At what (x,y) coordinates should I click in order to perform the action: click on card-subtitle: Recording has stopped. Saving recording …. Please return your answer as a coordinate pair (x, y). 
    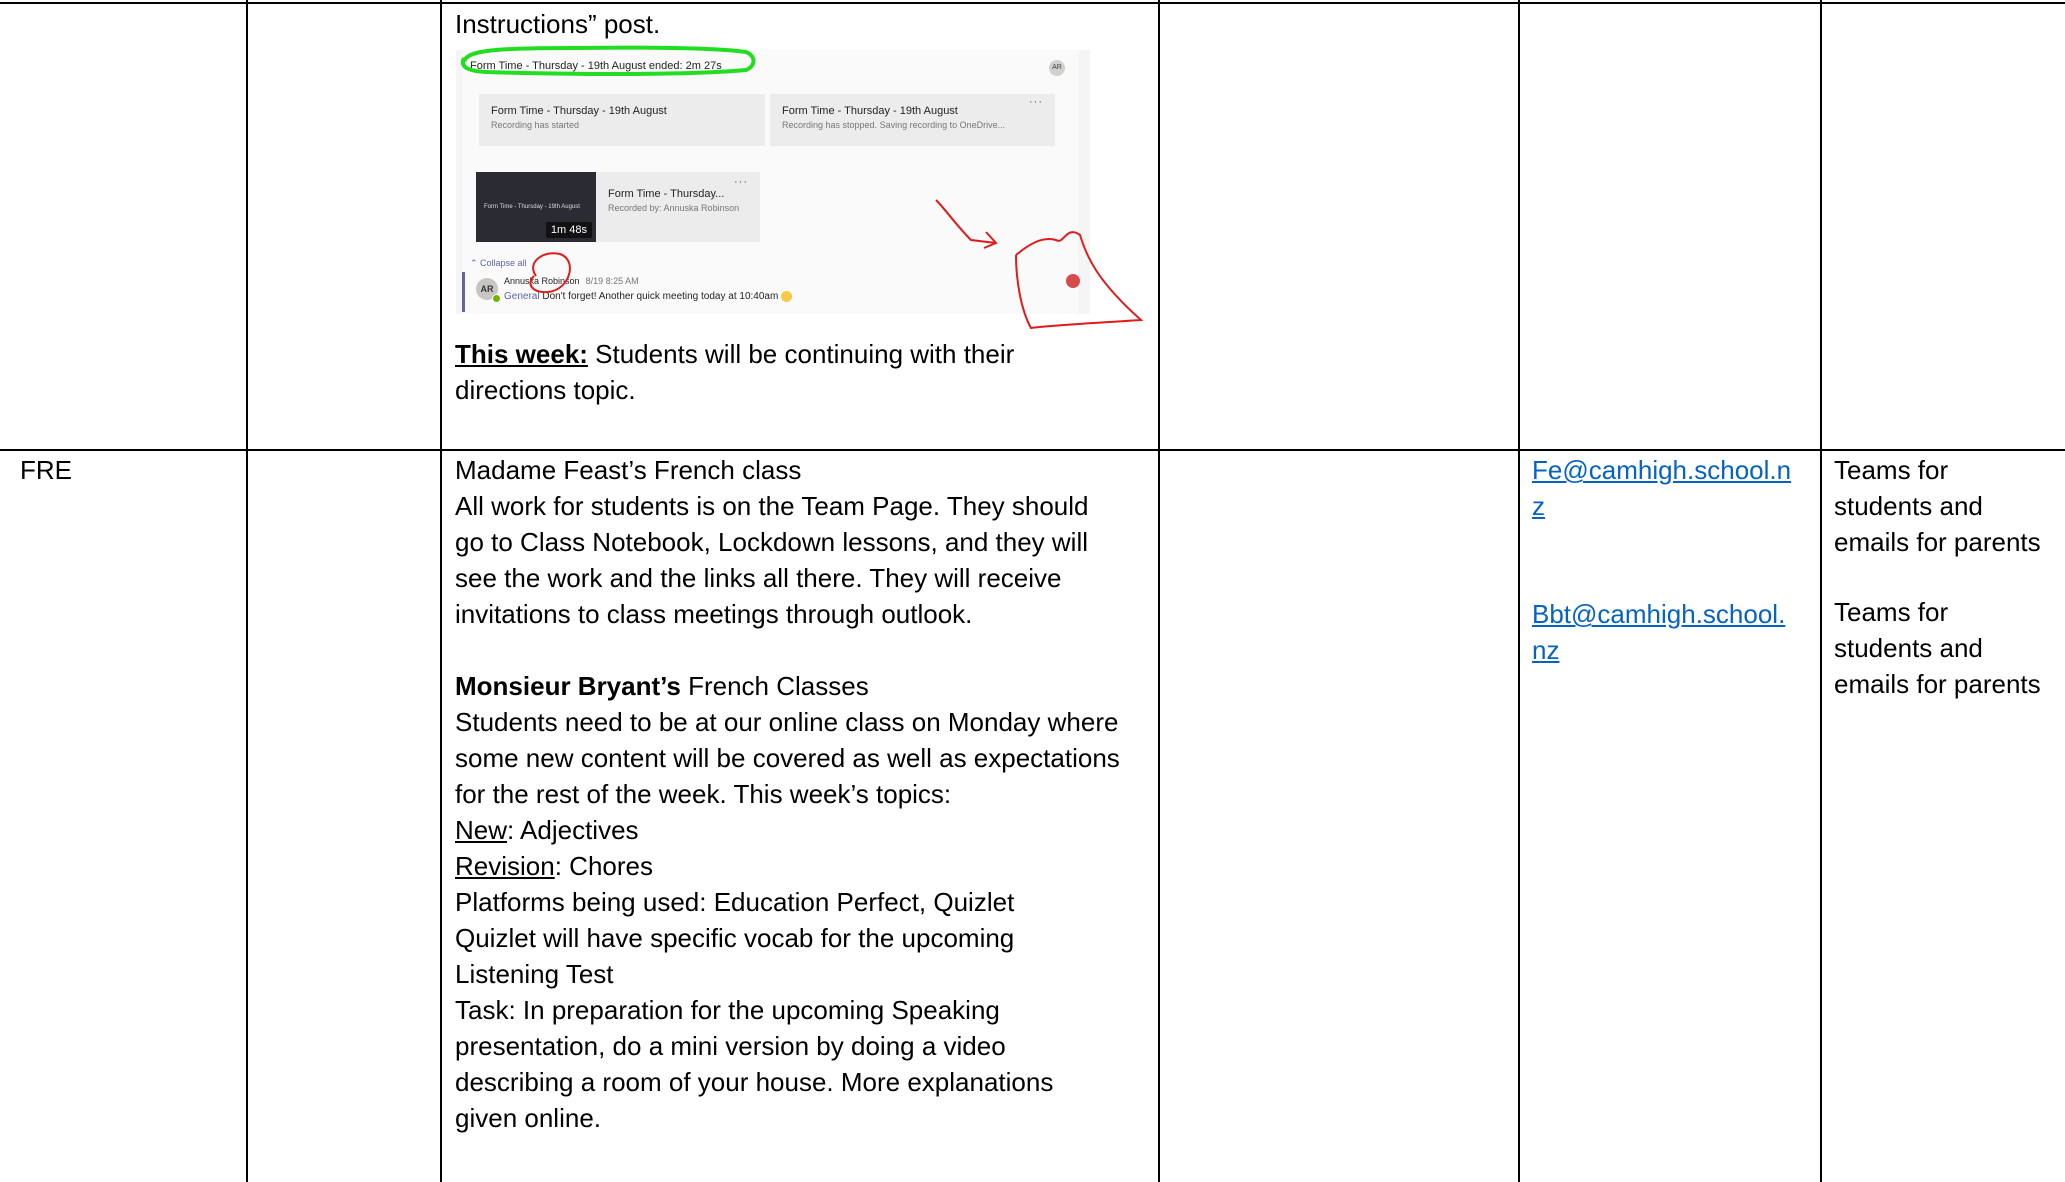
    Looking at the image, I should click on (894, 125).